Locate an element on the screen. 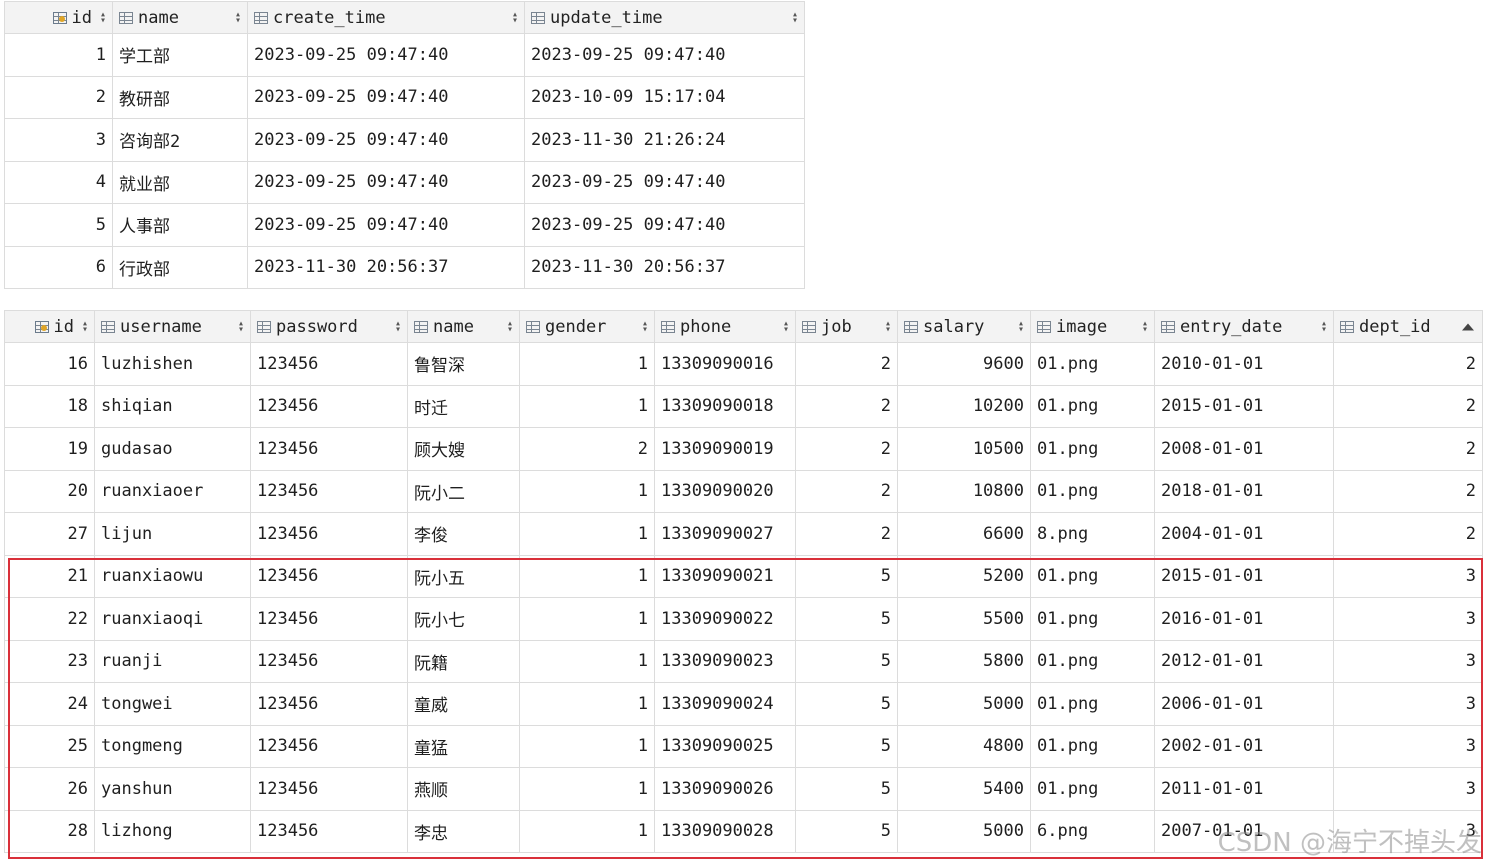 The width and height of the screenshot is (1490, 867). emp-col-header-entry-date: entry_date ▴ ▾ is located at coordinates (1244, 326).